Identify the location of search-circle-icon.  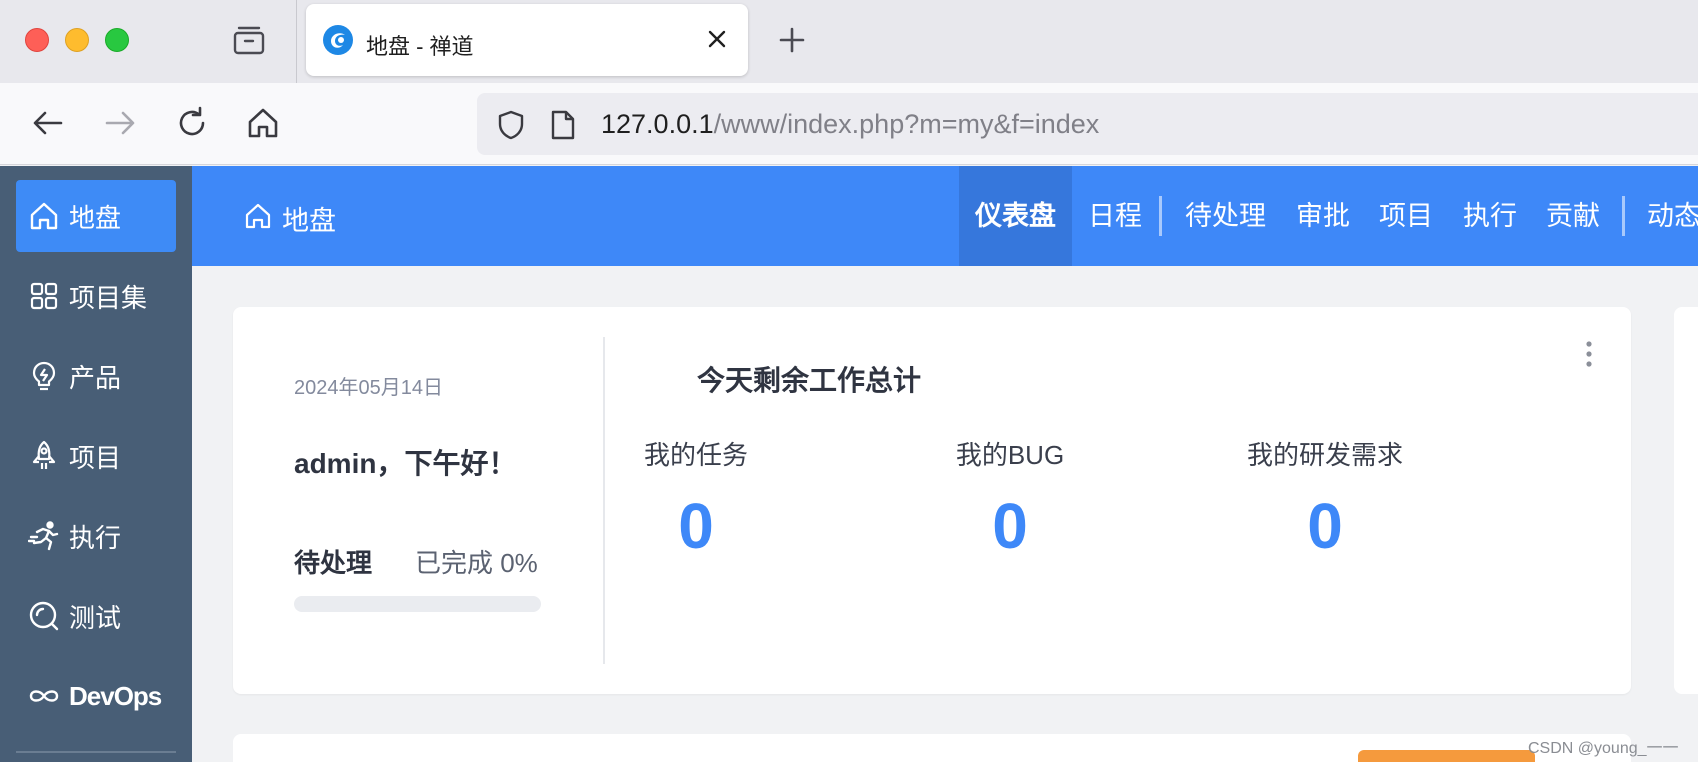
(44, 616).